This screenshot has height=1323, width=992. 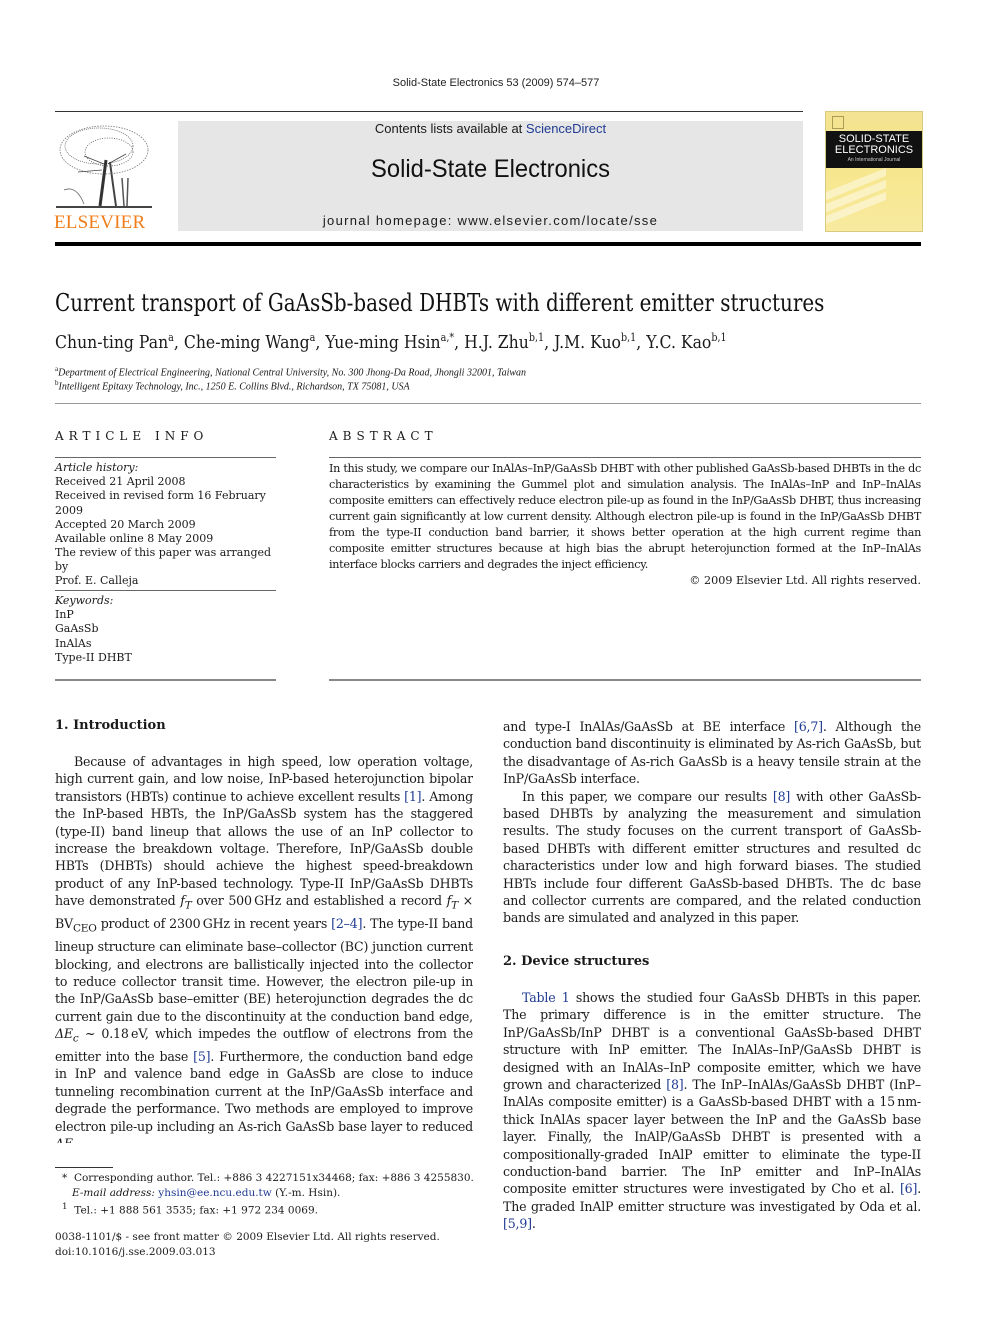 What do you see at coordinates (908, 1188) in the screenshot?
I see `citation-link: [6]` at bounding box center [908, 1188].